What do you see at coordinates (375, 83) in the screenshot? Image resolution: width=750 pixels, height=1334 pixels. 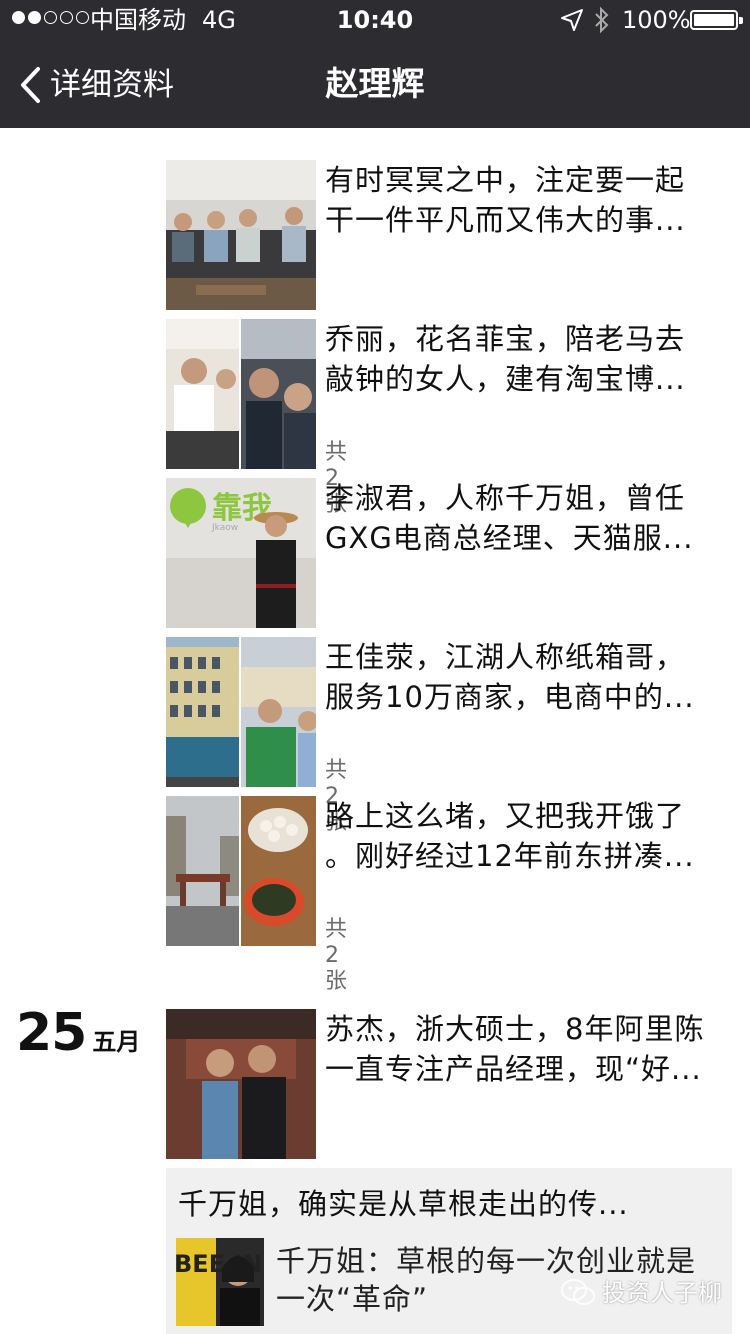 I see `page-title: 赵理辉` at bounding box center [375, 83].